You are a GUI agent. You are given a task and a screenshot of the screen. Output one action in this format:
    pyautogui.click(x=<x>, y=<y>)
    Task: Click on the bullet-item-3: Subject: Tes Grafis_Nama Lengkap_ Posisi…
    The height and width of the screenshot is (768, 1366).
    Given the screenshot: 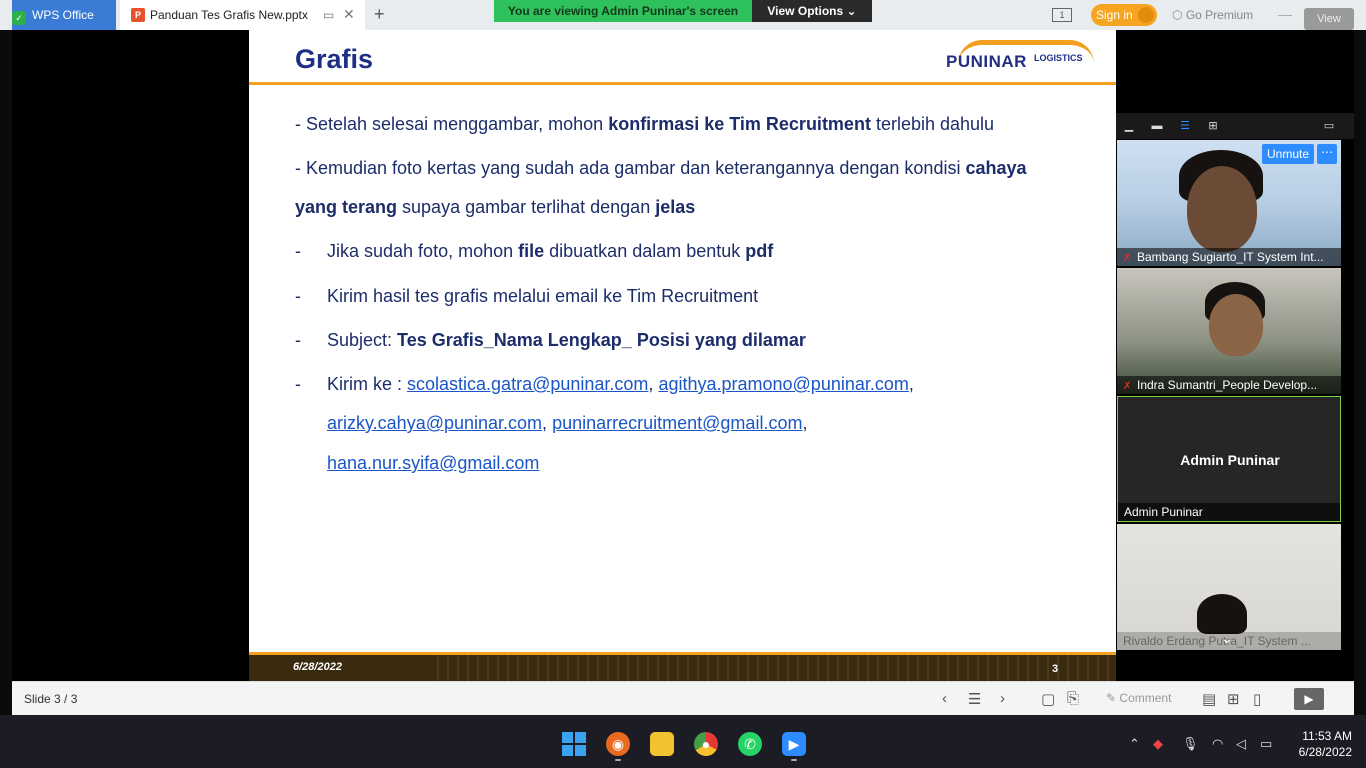 What is the action you would take?
    pyautogui.click(x=566, y=340)
    